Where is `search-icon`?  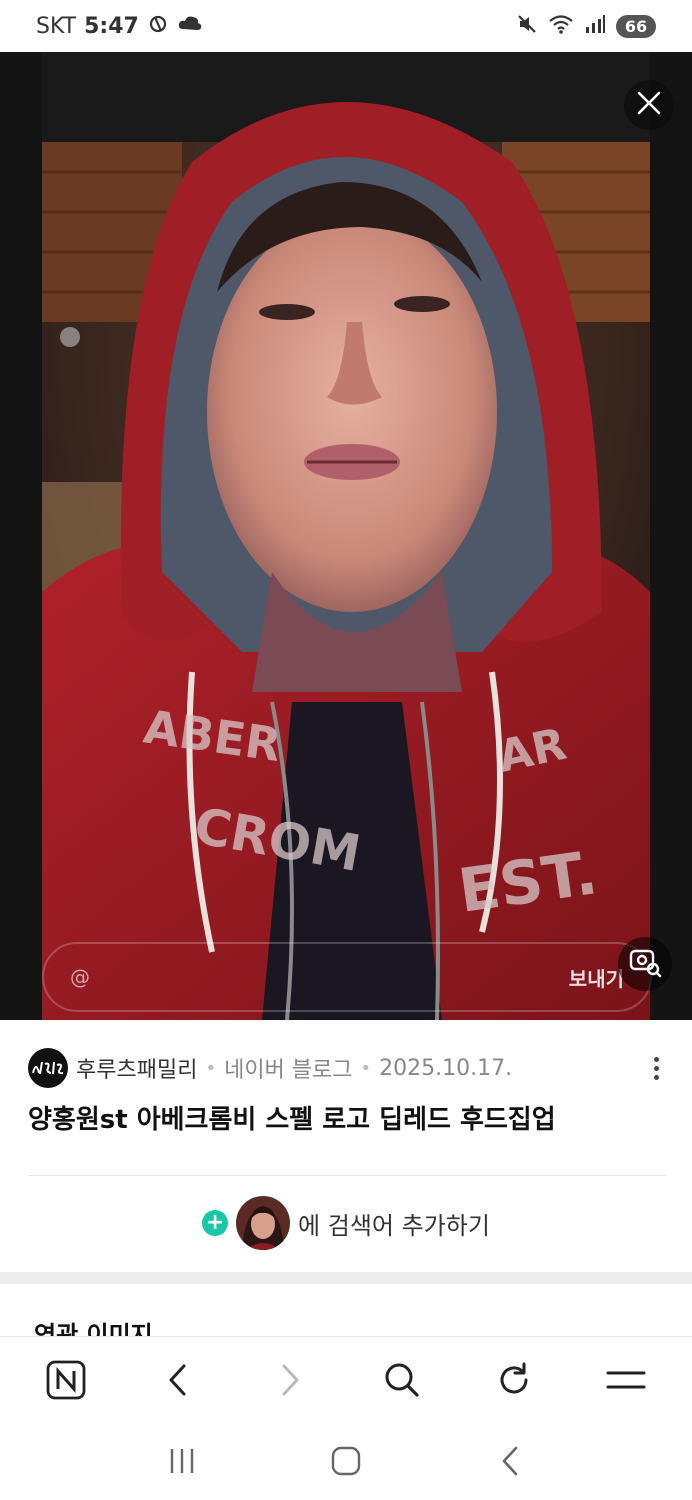 search-icon is located at coordinates (402, 1382).